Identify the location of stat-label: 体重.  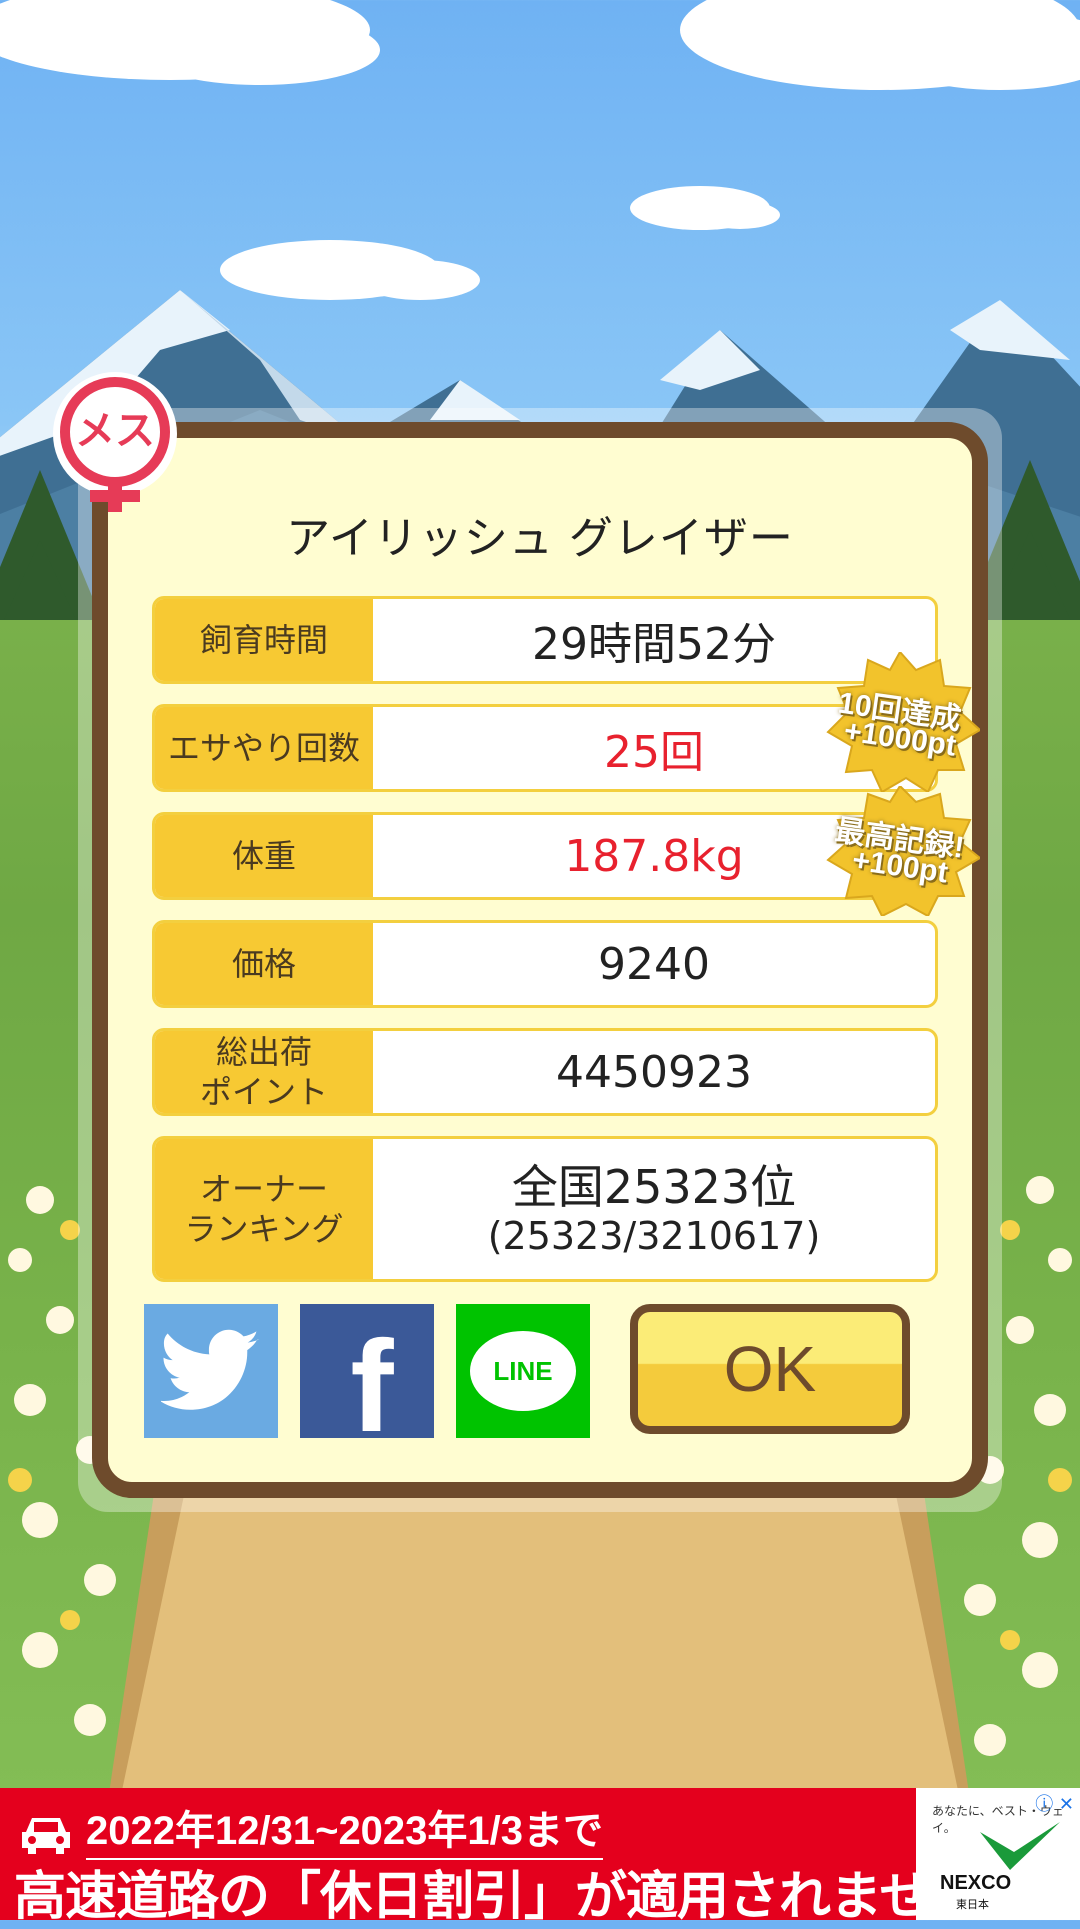
(264, 856).